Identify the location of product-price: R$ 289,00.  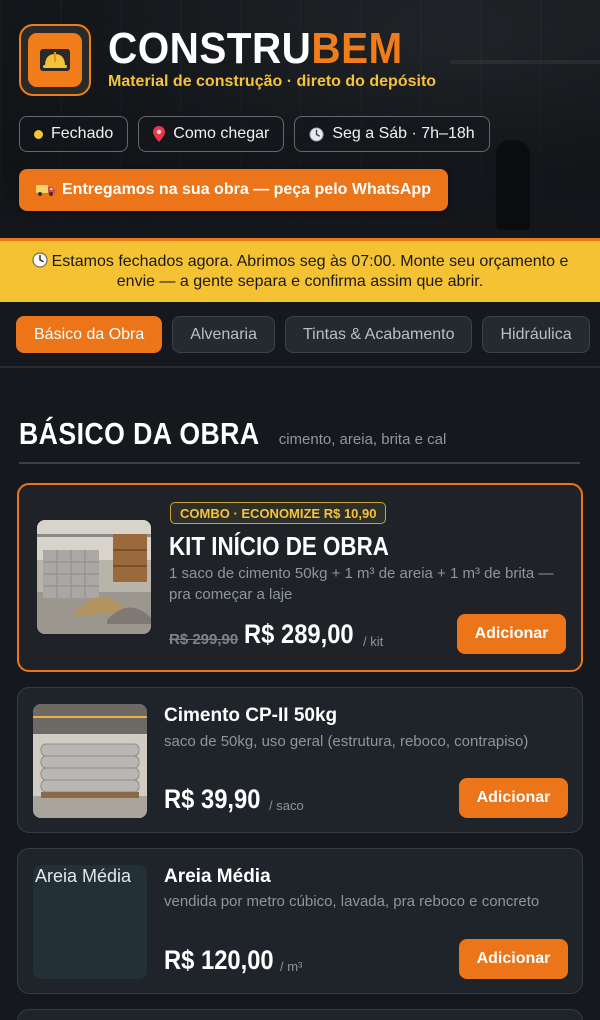
(299, 634).